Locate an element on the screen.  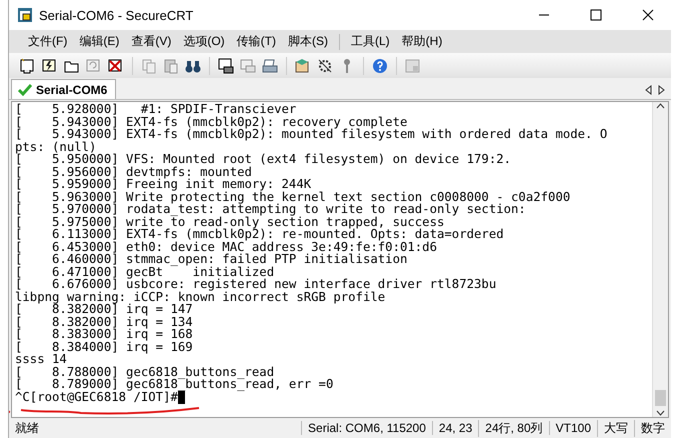
terminal-line: [ 8.382000] irq = 147 is located at coordinates (104, 309).